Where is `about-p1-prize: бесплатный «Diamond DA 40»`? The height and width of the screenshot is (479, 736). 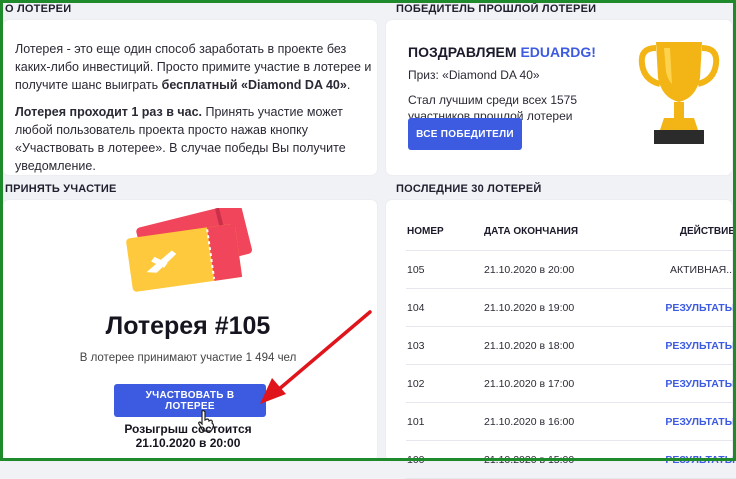
about-p1-prize: бесплатный «Diamond DA 40» is located at coordinates (254, 85).